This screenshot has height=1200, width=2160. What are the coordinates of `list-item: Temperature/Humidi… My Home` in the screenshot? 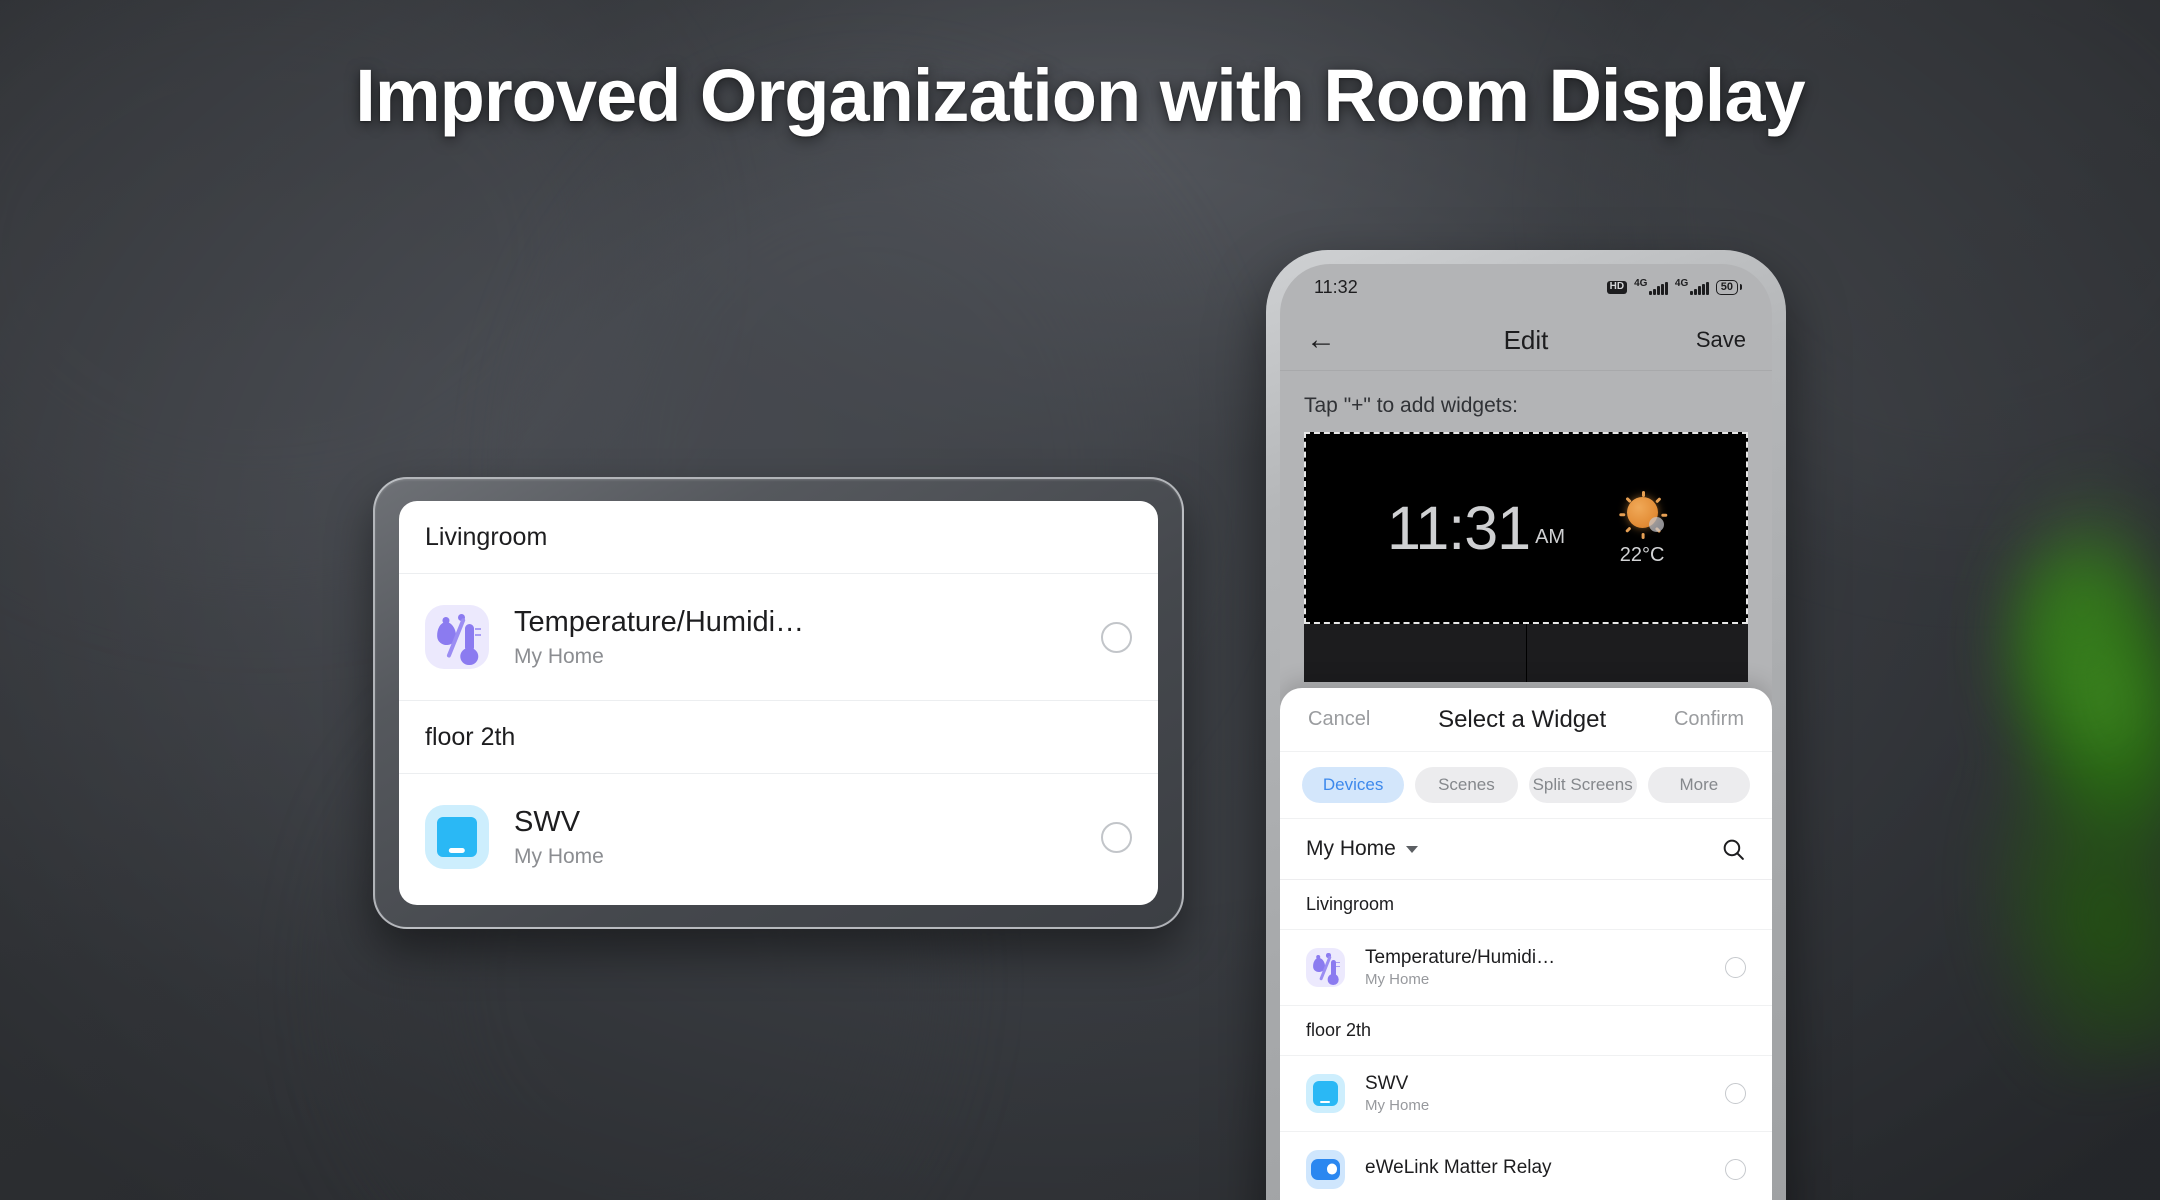 It's located at (1526, 968).